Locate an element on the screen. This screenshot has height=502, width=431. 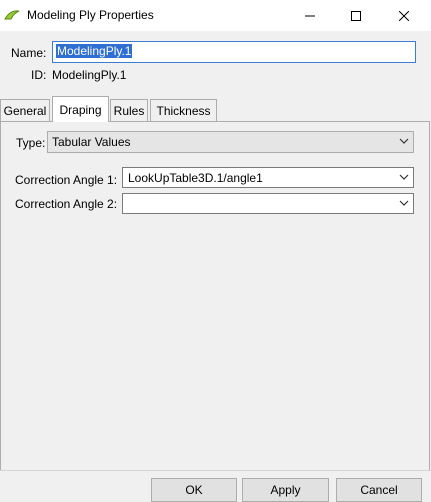
correction-angle-1-combobox: LookUpTable3D.1/angle1 is located at coordinates (268, 177).